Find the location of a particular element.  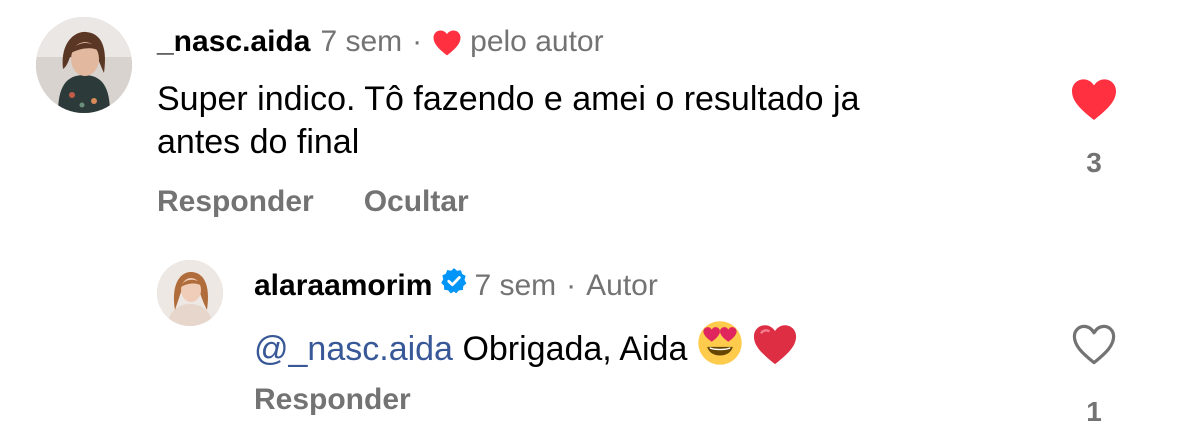

like-column: 1 is located at coordinates (1094, 375).